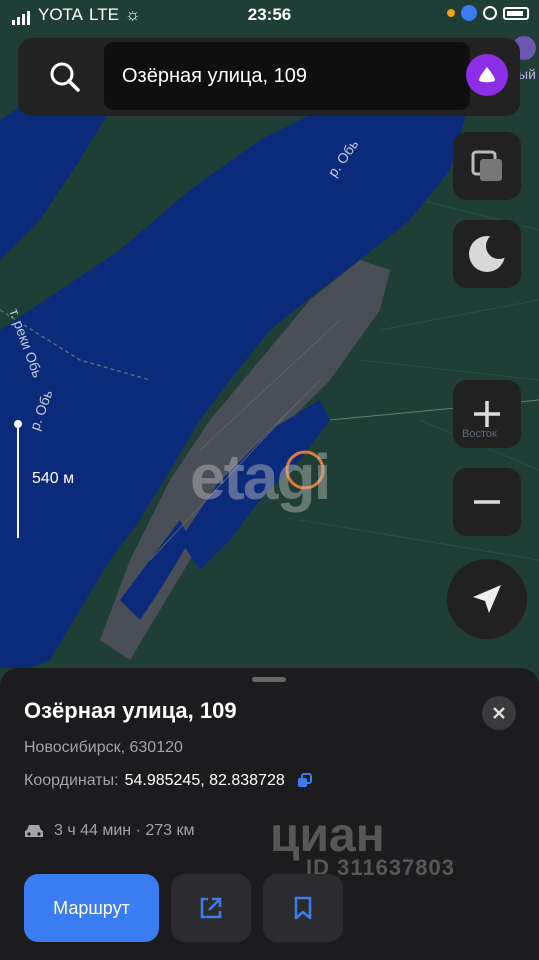 The height and width of the screenshot is (960, 539). I want to click on minus-icon, so click(487, 502).